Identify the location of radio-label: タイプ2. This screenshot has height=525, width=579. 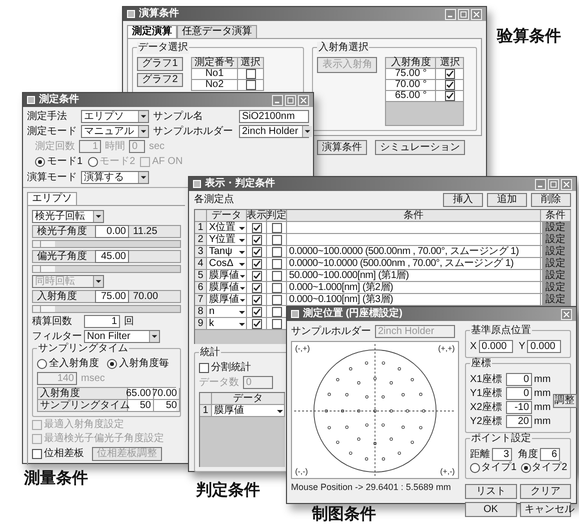
(550, 468).